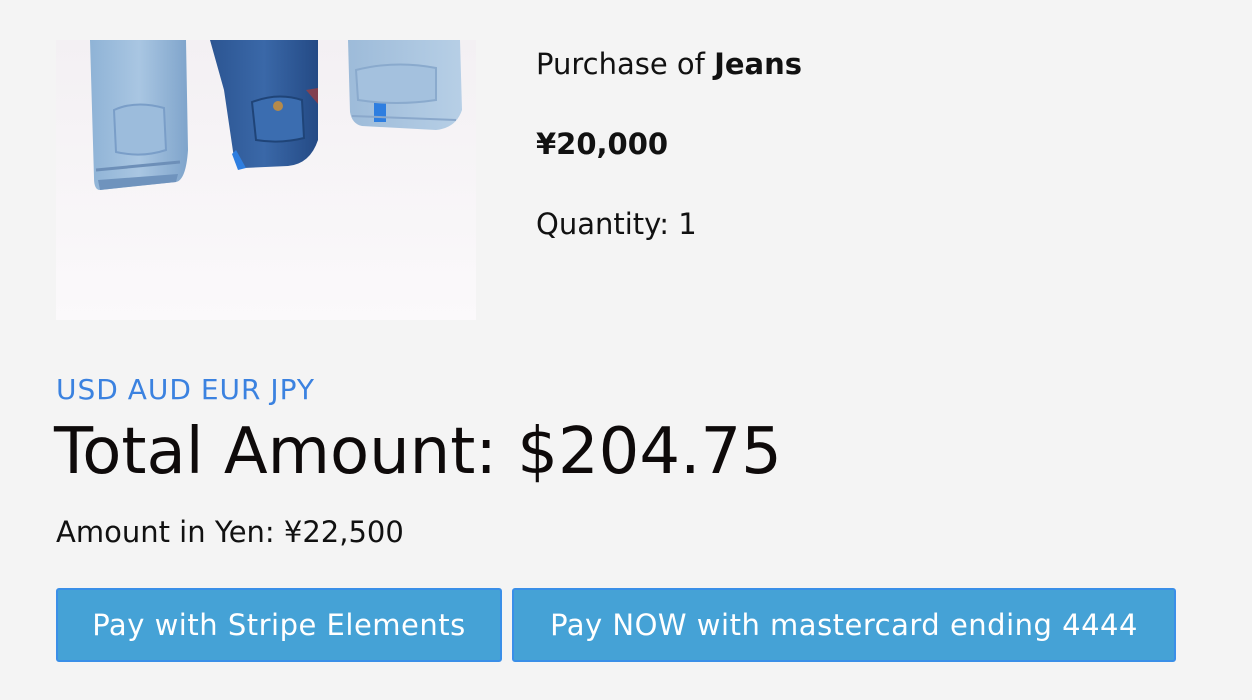 The height and width of the screenshot is (700, 1252). Describe the element at coordinates (230, 532) in the screenshot. I see `amount-in-yen: Amount in Yen: ¥22,500` at that location.